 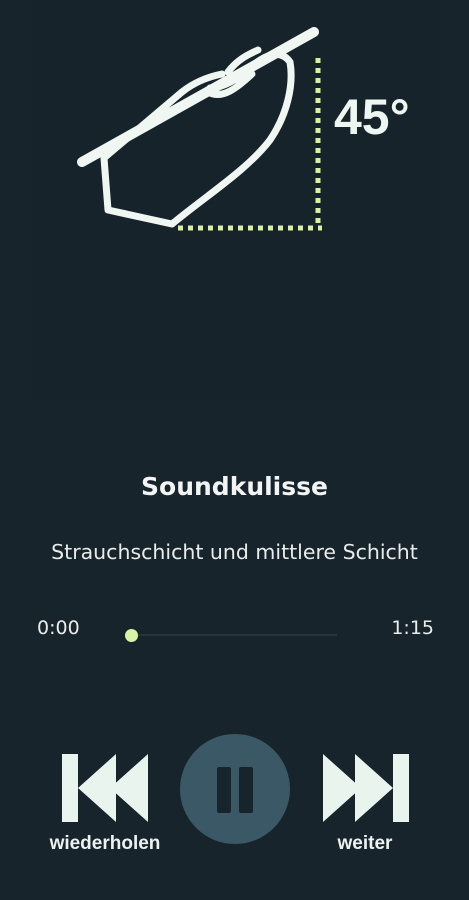 What do you see at coordinates (372, 117) in the screenshot?
I see `angle-label: 45°` at bounding box center [372, 117].